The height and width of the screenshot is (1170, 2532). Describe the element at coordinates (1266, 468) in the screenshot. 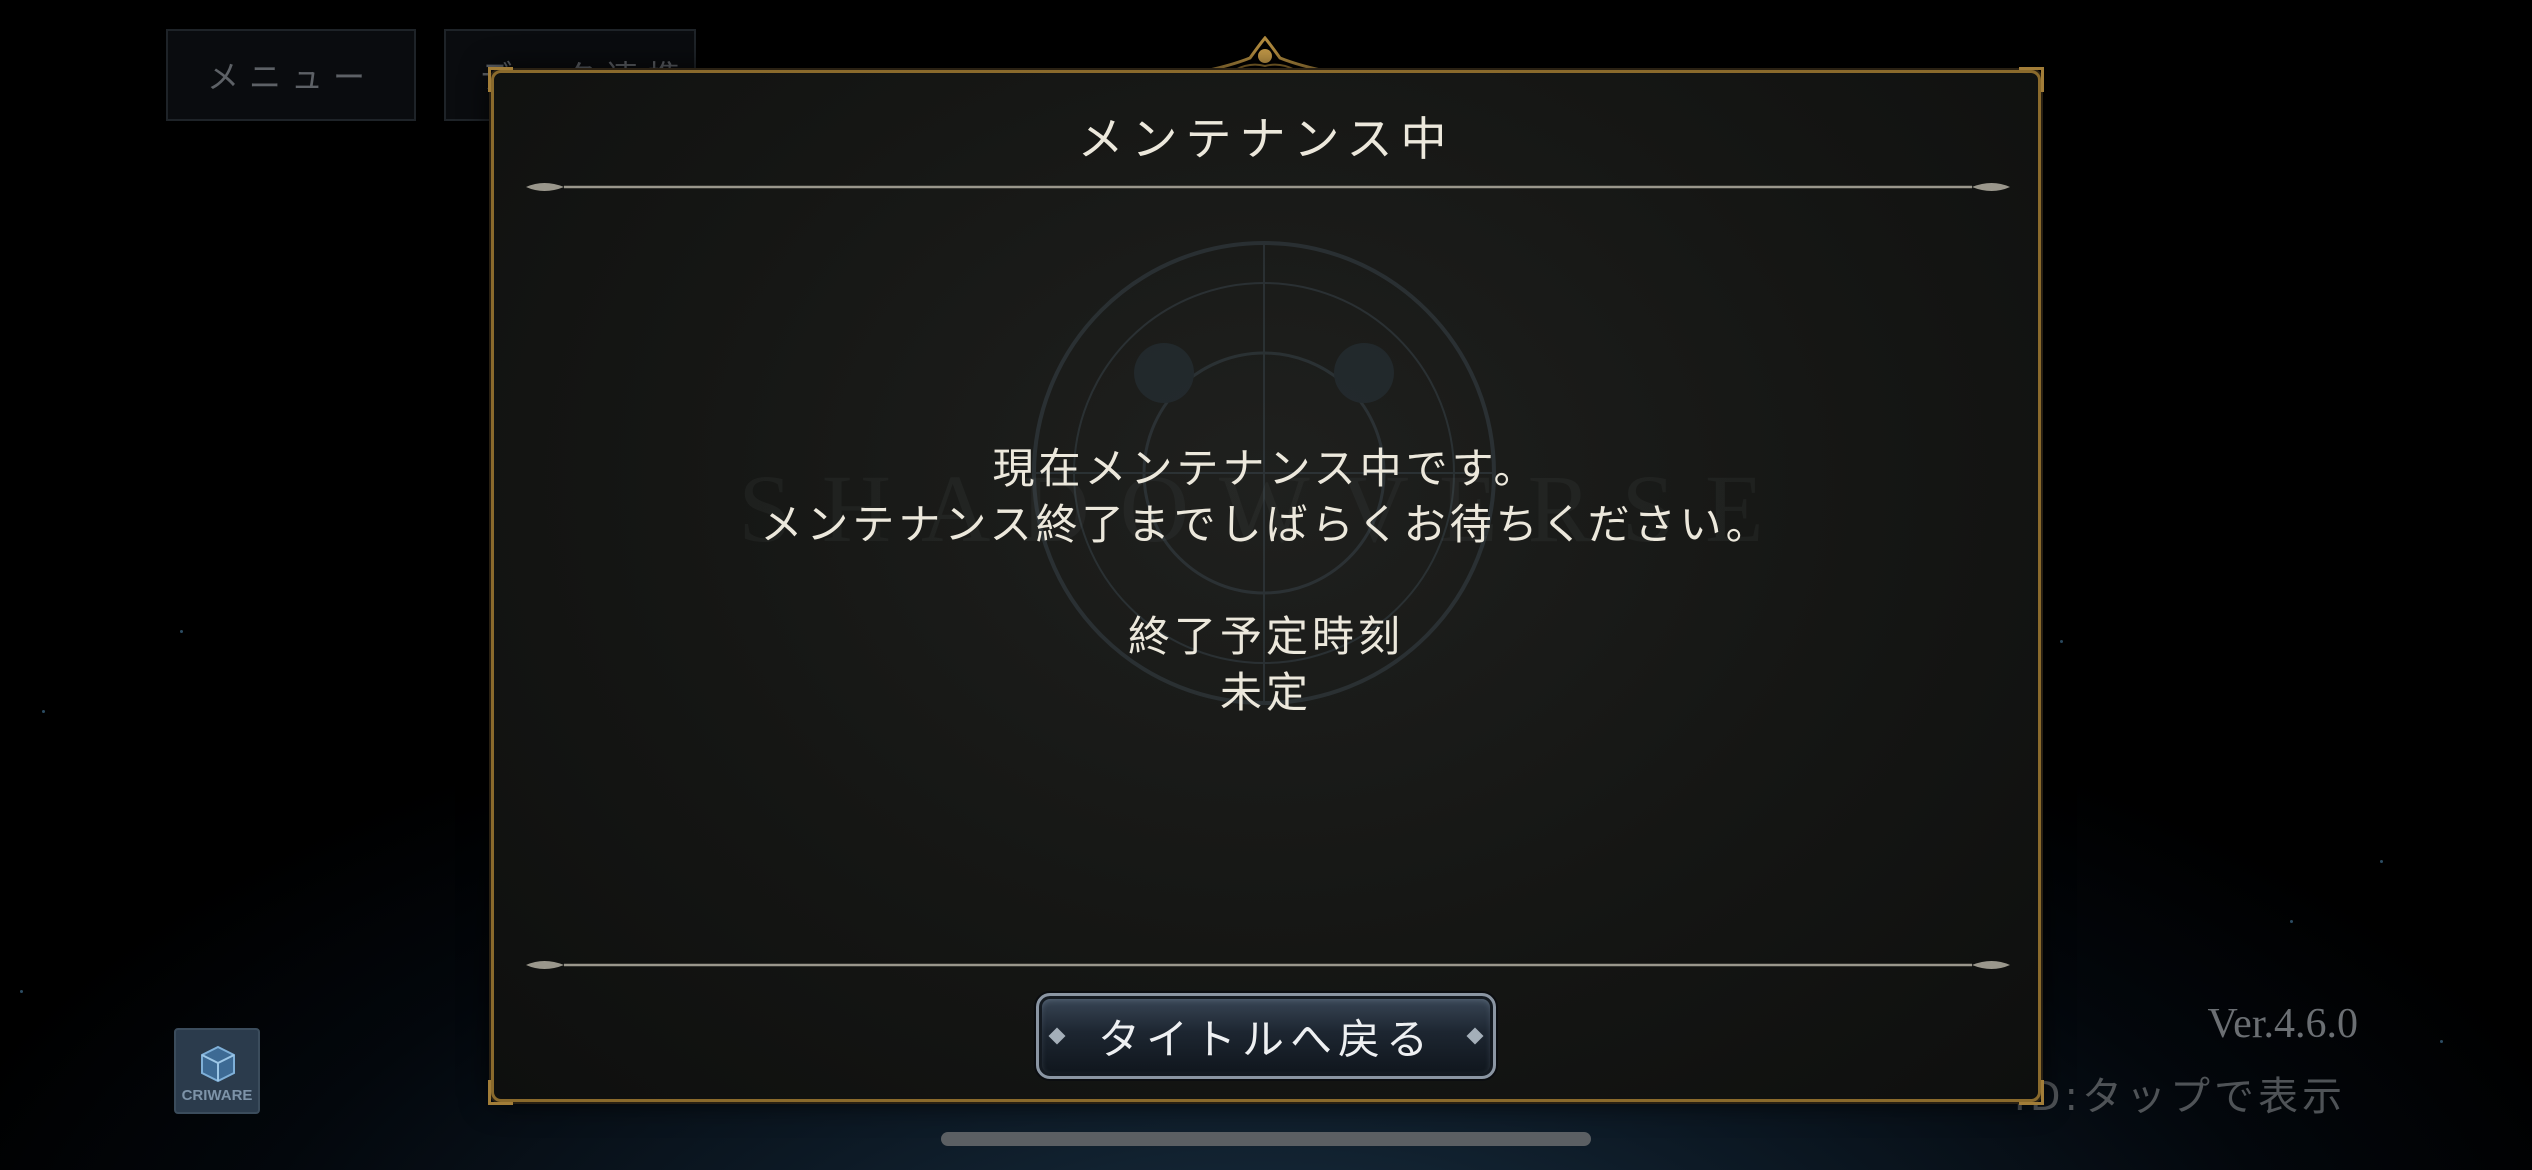

I see `maintenance-message-line1: 現在メンテナンス中です。` at that location.